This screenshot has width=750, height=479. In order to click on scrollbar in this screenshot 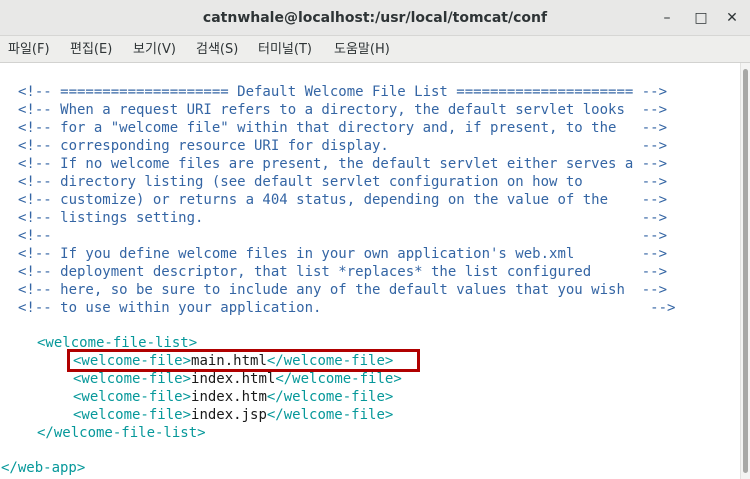, I will do `click(745, 271)`.